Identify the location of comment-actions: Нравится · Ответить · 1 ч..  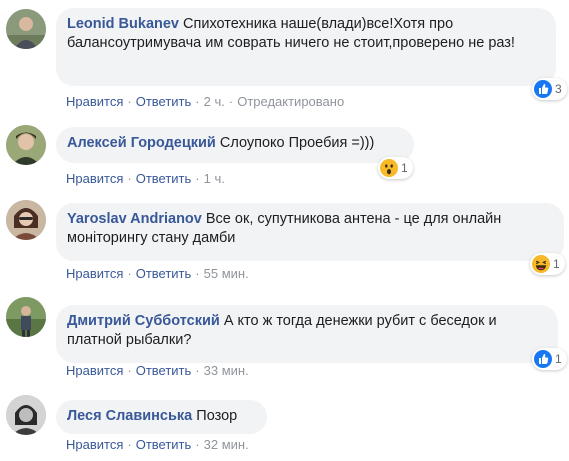
(145, 179).